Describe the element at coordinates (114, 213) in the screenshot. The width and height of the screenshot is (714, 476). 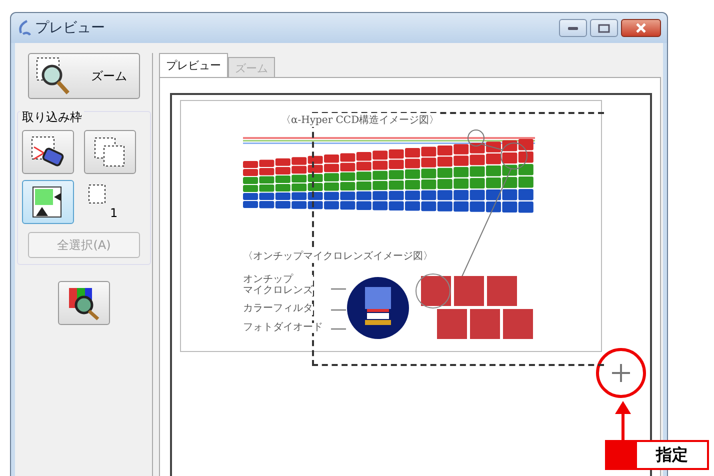
I see `frame-count: 1` at that location.